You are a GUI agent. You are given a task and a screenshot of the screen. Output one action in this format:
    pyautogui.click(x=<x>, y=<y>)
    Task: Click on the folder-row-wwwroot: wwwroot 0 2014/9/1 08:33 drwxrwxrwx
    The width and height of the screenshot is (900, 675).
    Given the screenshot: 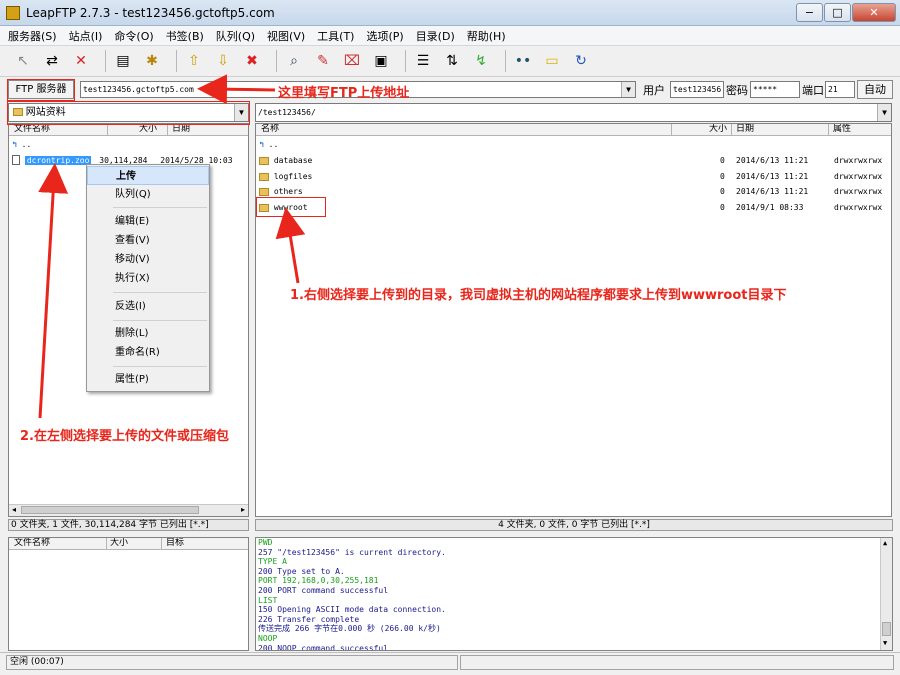 What is the action you would take?
    pyautogui.click(x=575, y=207)
    